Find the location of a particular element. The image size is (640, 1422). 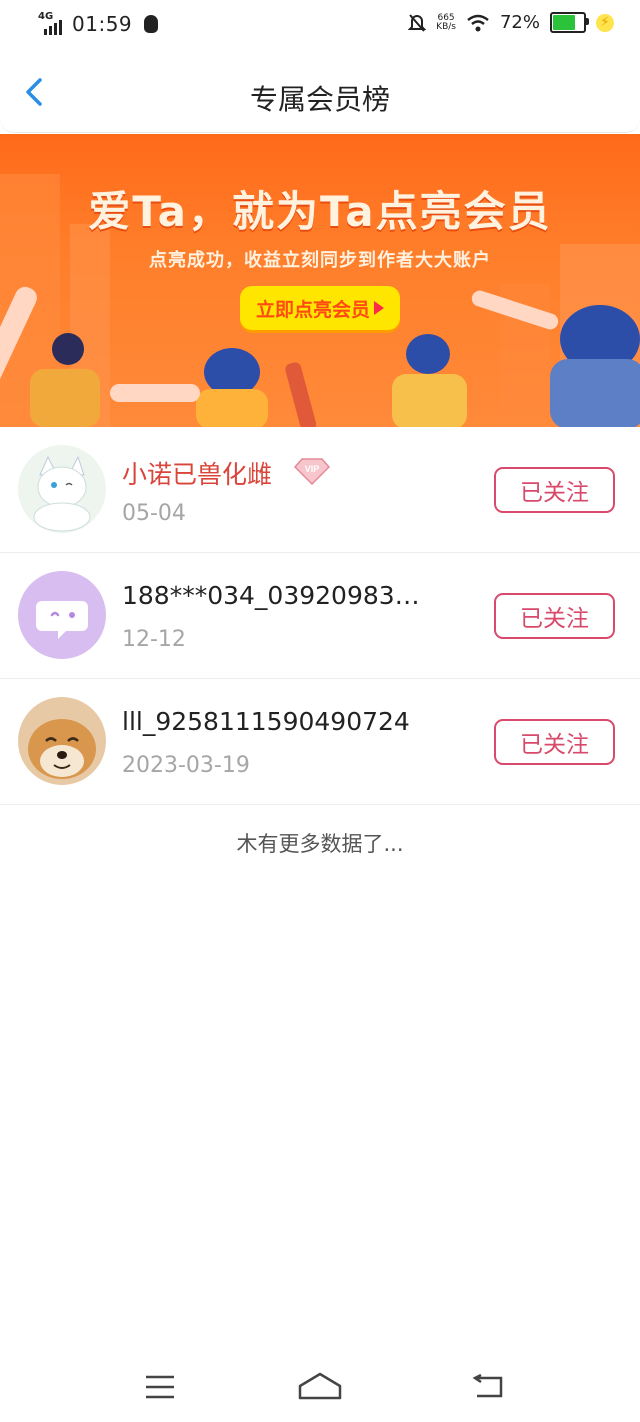

home-icon is located at coordinates (320, 1386).